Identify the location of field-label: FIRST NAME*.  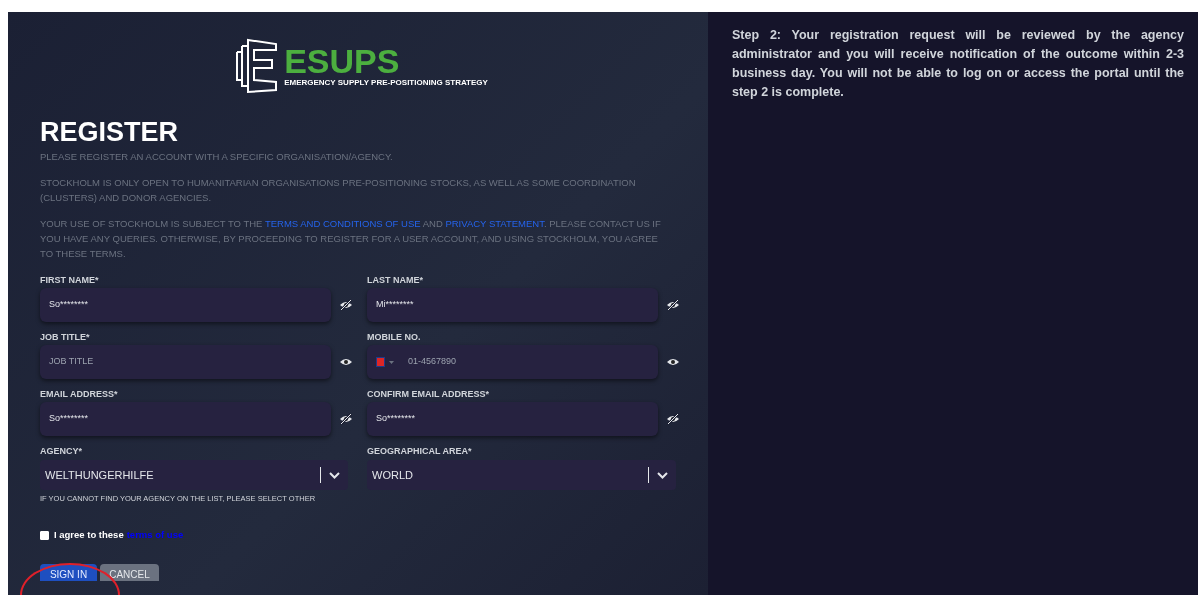
(70, 280).